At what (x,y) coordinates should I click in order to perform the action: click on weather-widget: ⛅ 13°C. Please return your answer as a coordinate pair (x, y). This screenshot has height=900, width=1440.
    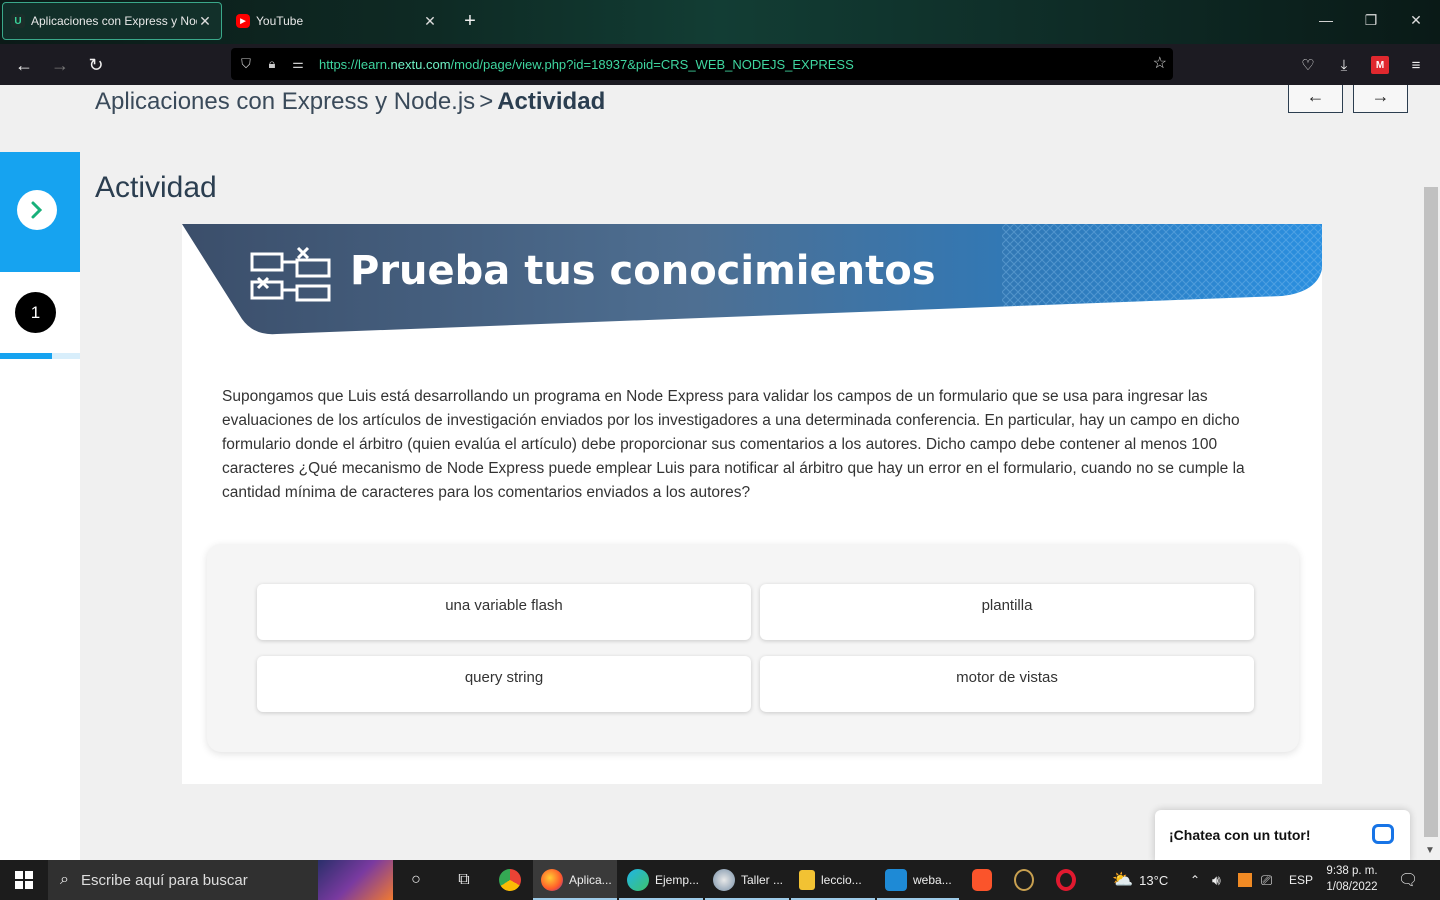
    Looking at the image, I should click on (1140, 880).